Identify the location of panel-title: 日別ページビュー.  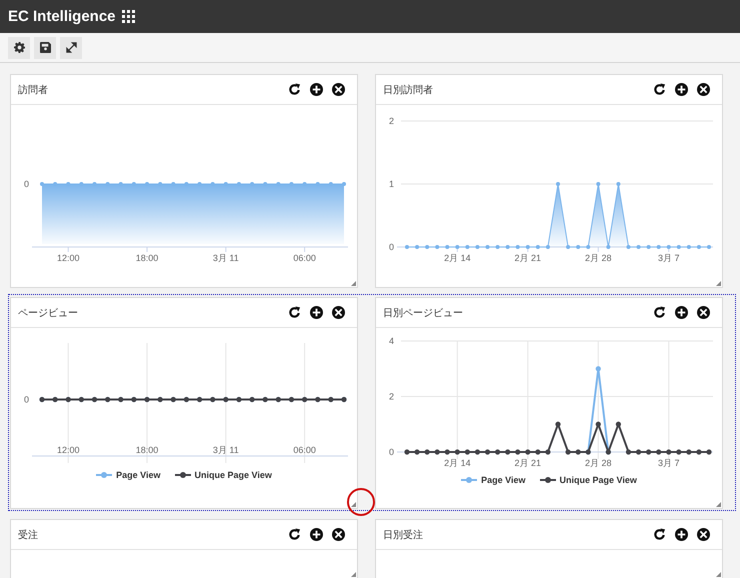
(423, 313).